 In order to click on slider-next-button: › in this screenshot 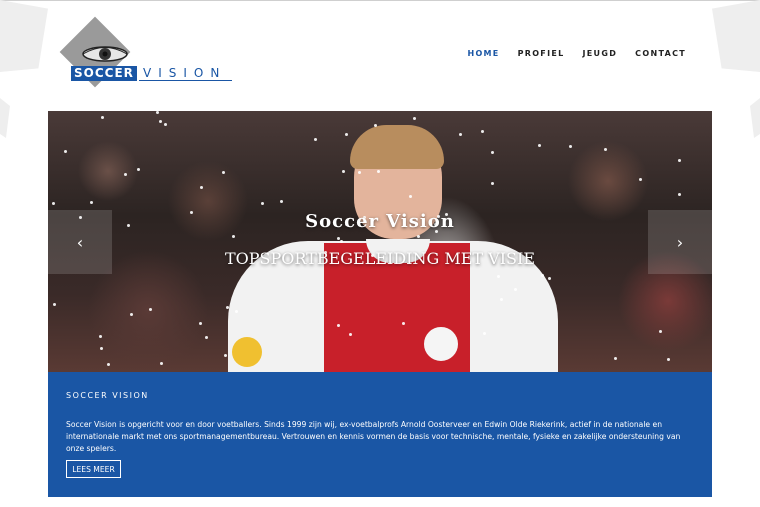, I will do `click(680, 242)`.